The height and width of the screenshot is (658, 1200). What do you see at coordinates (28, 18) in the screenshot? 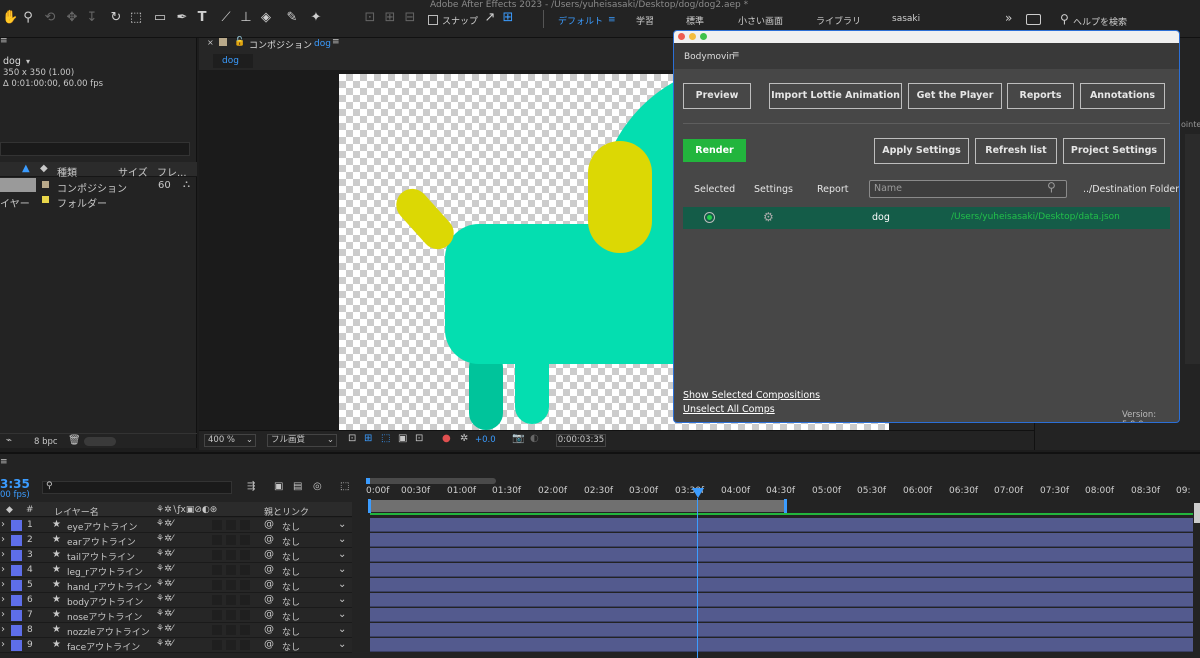
I see `zoom-tool-icon: ⚲` at bounding box center [28, 18].